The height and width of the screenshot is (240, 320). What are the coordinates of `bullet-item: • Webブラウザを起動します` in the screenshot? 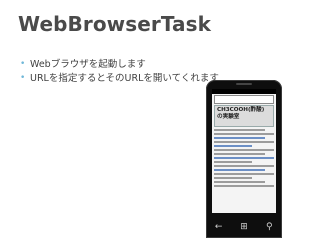 It's located at (119, 65).